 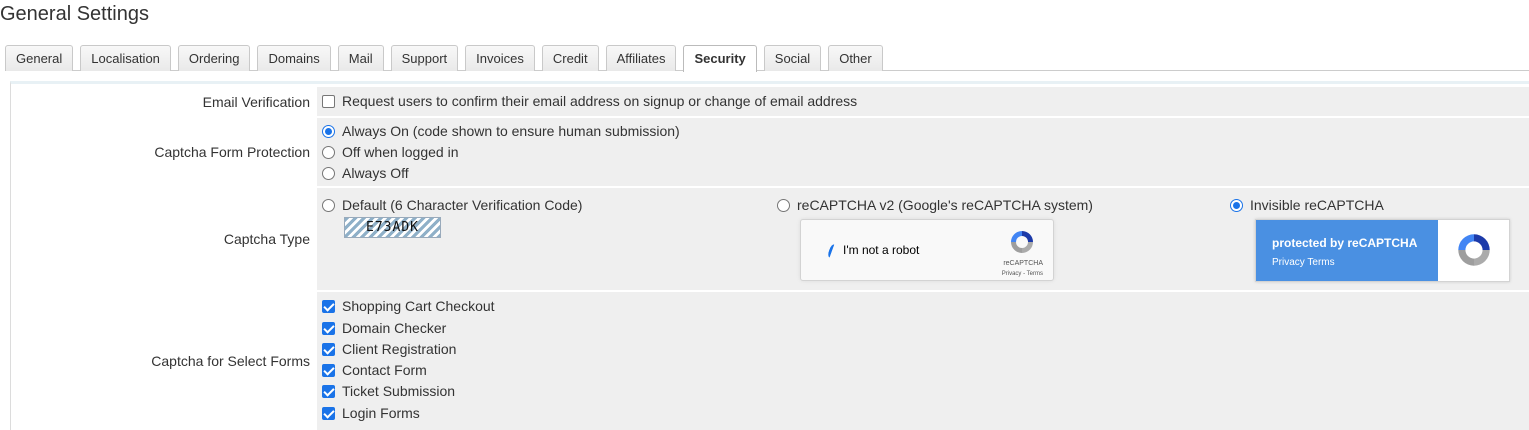 I want to click on email-verification-label: Email Verification, so click(x=256, y=101).